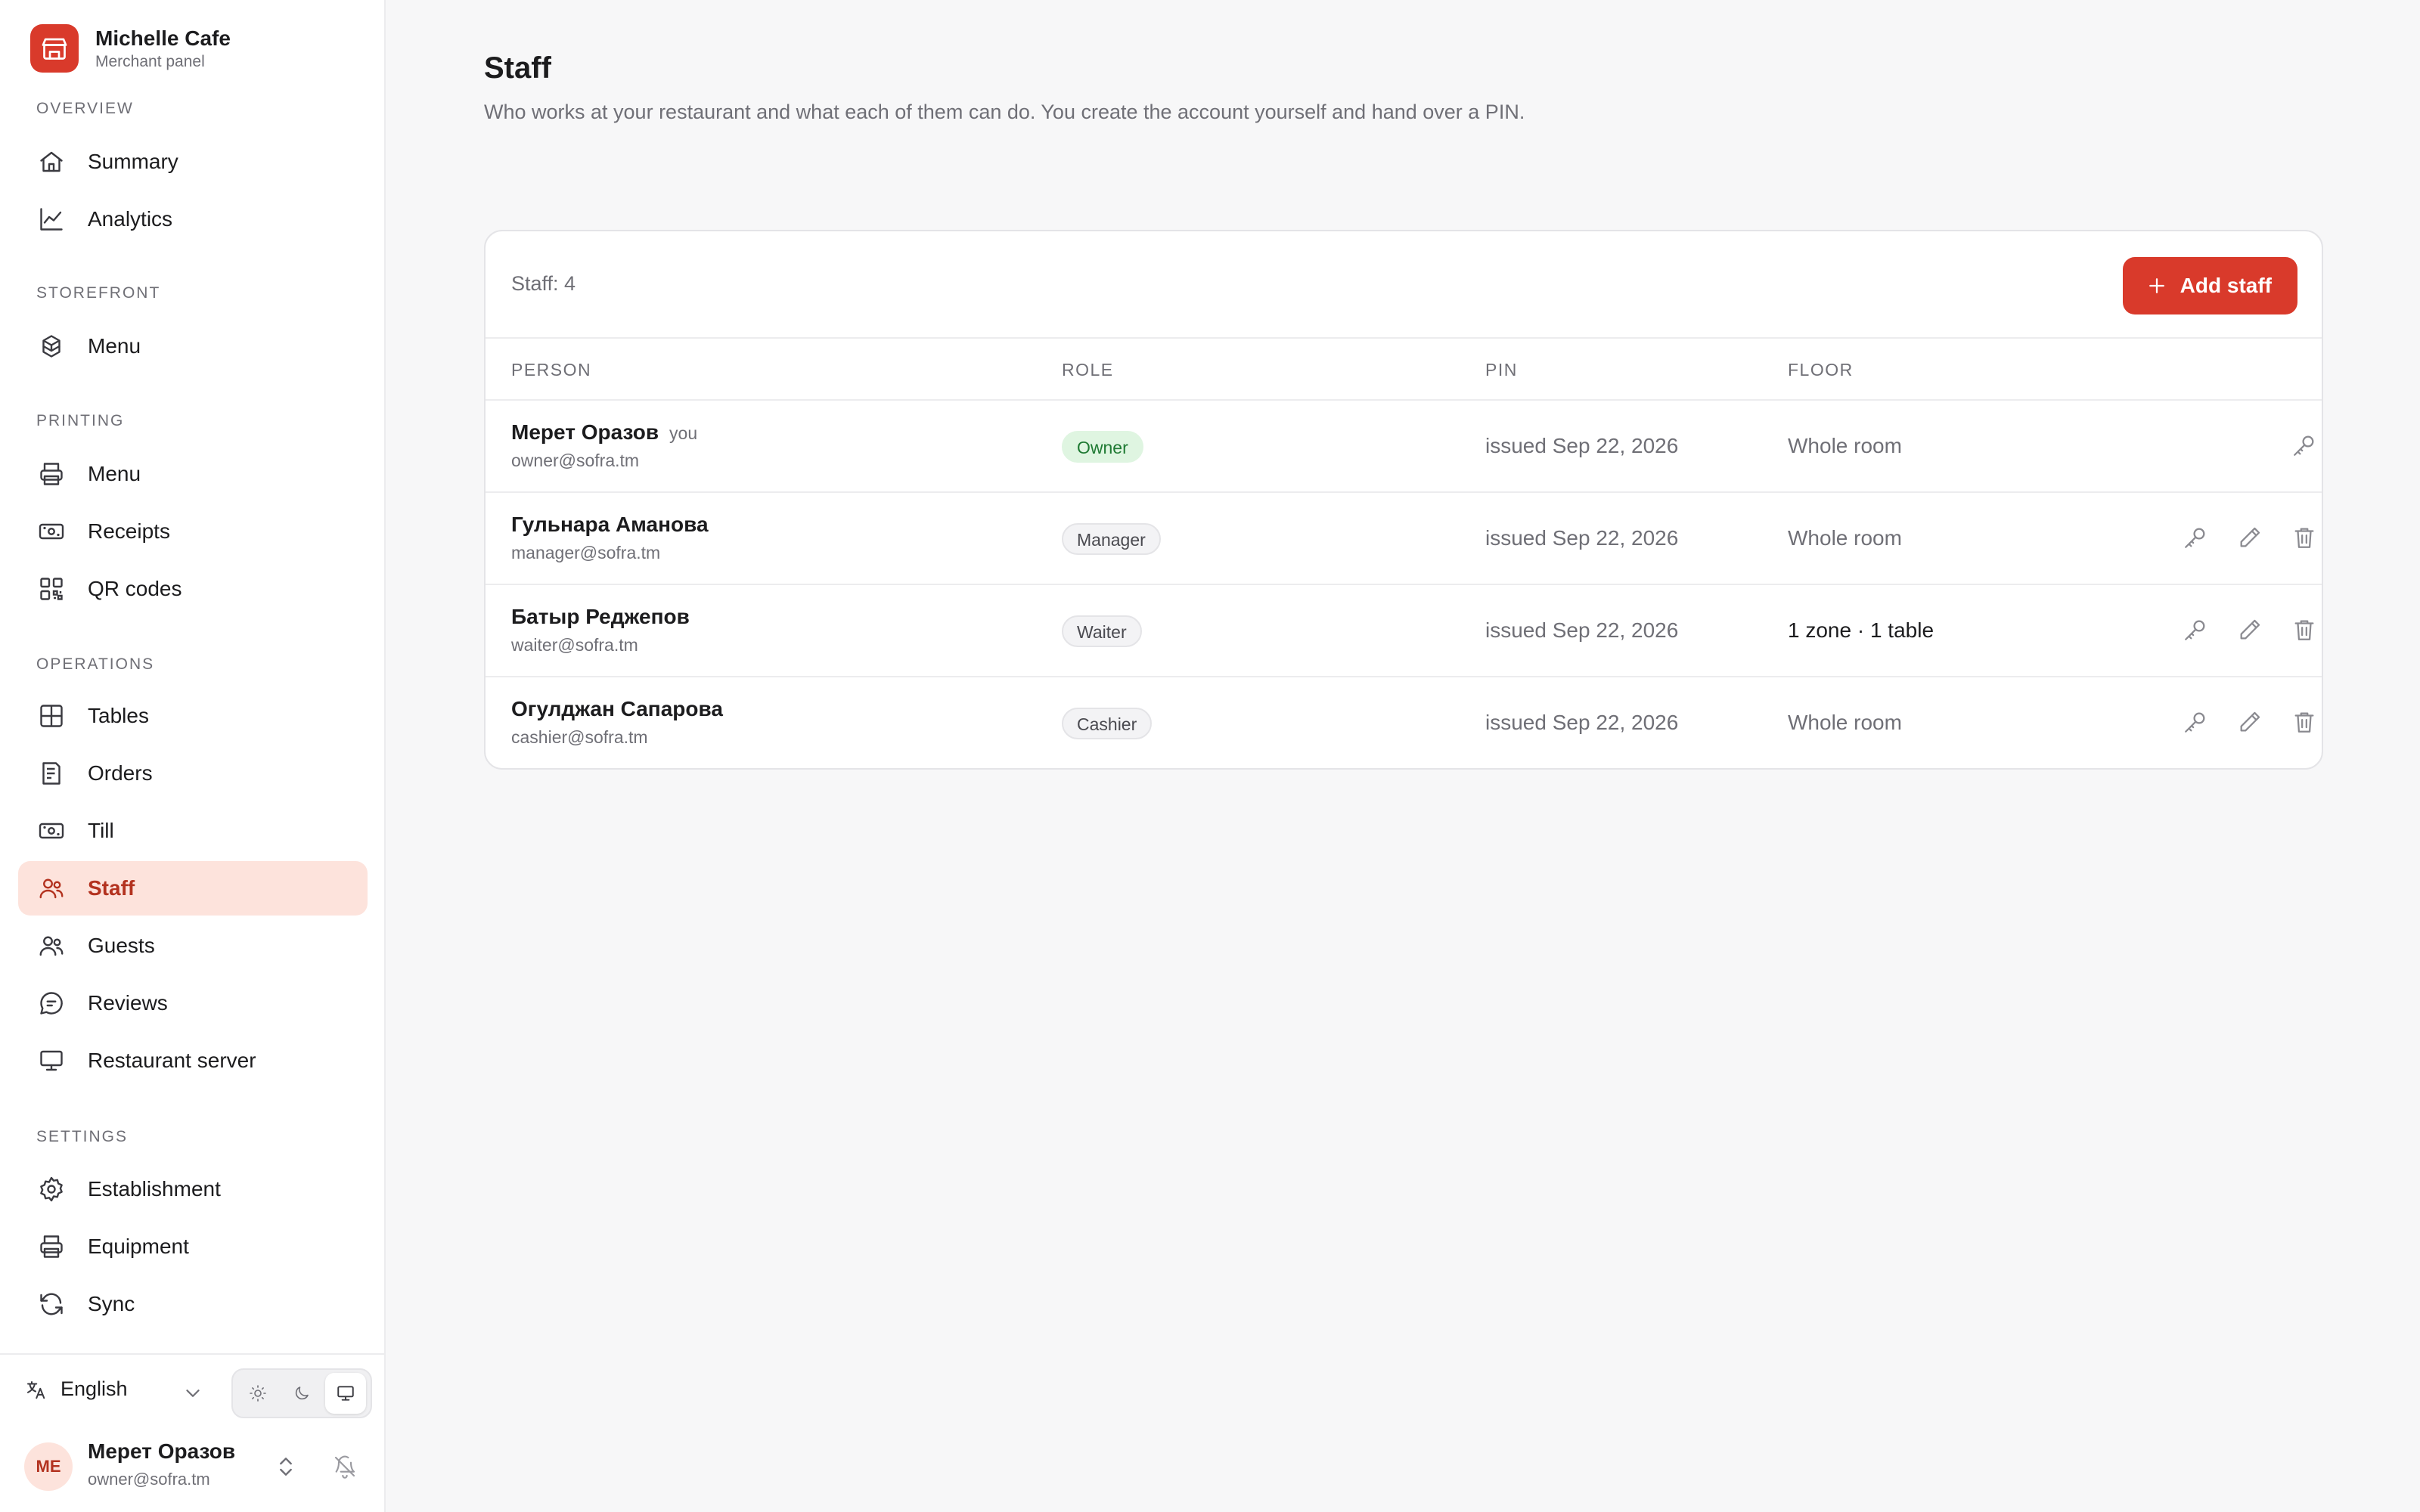 This screenshot has height=1512, width=2420. What do you see at coordinates (193, 1060) in the screenshot?
I see `sidebar-item-restaurant-server: Restaurant server` at bounding box center [193, 1060].